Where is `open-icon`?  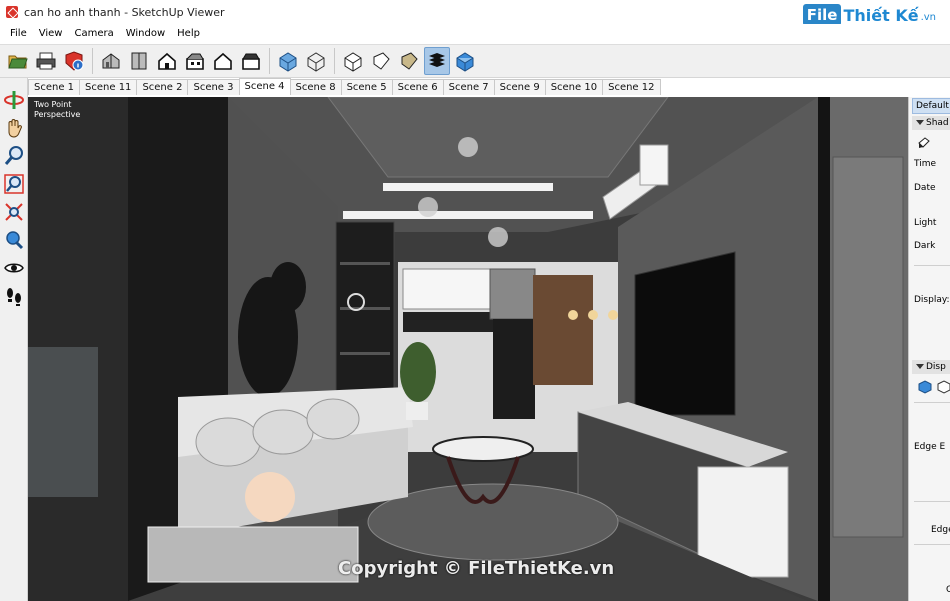 open-icon is located at coordinates (18, 62).